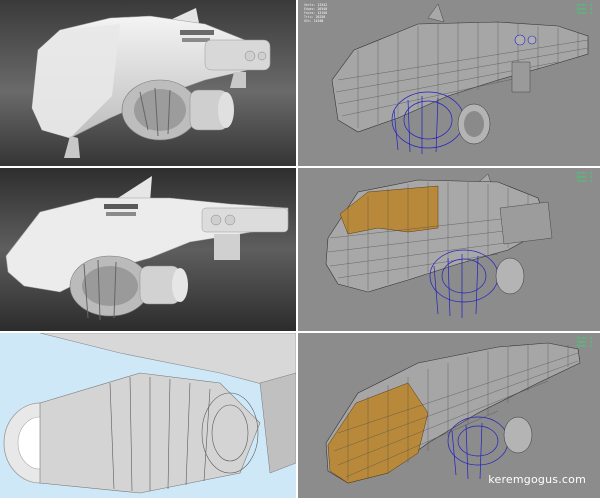 The height and width of the screenshot is (498, 600). Describe the element at coordinates (537, 479) in the screenshot. I see `watermark-text: keremgogus.com` at that location.